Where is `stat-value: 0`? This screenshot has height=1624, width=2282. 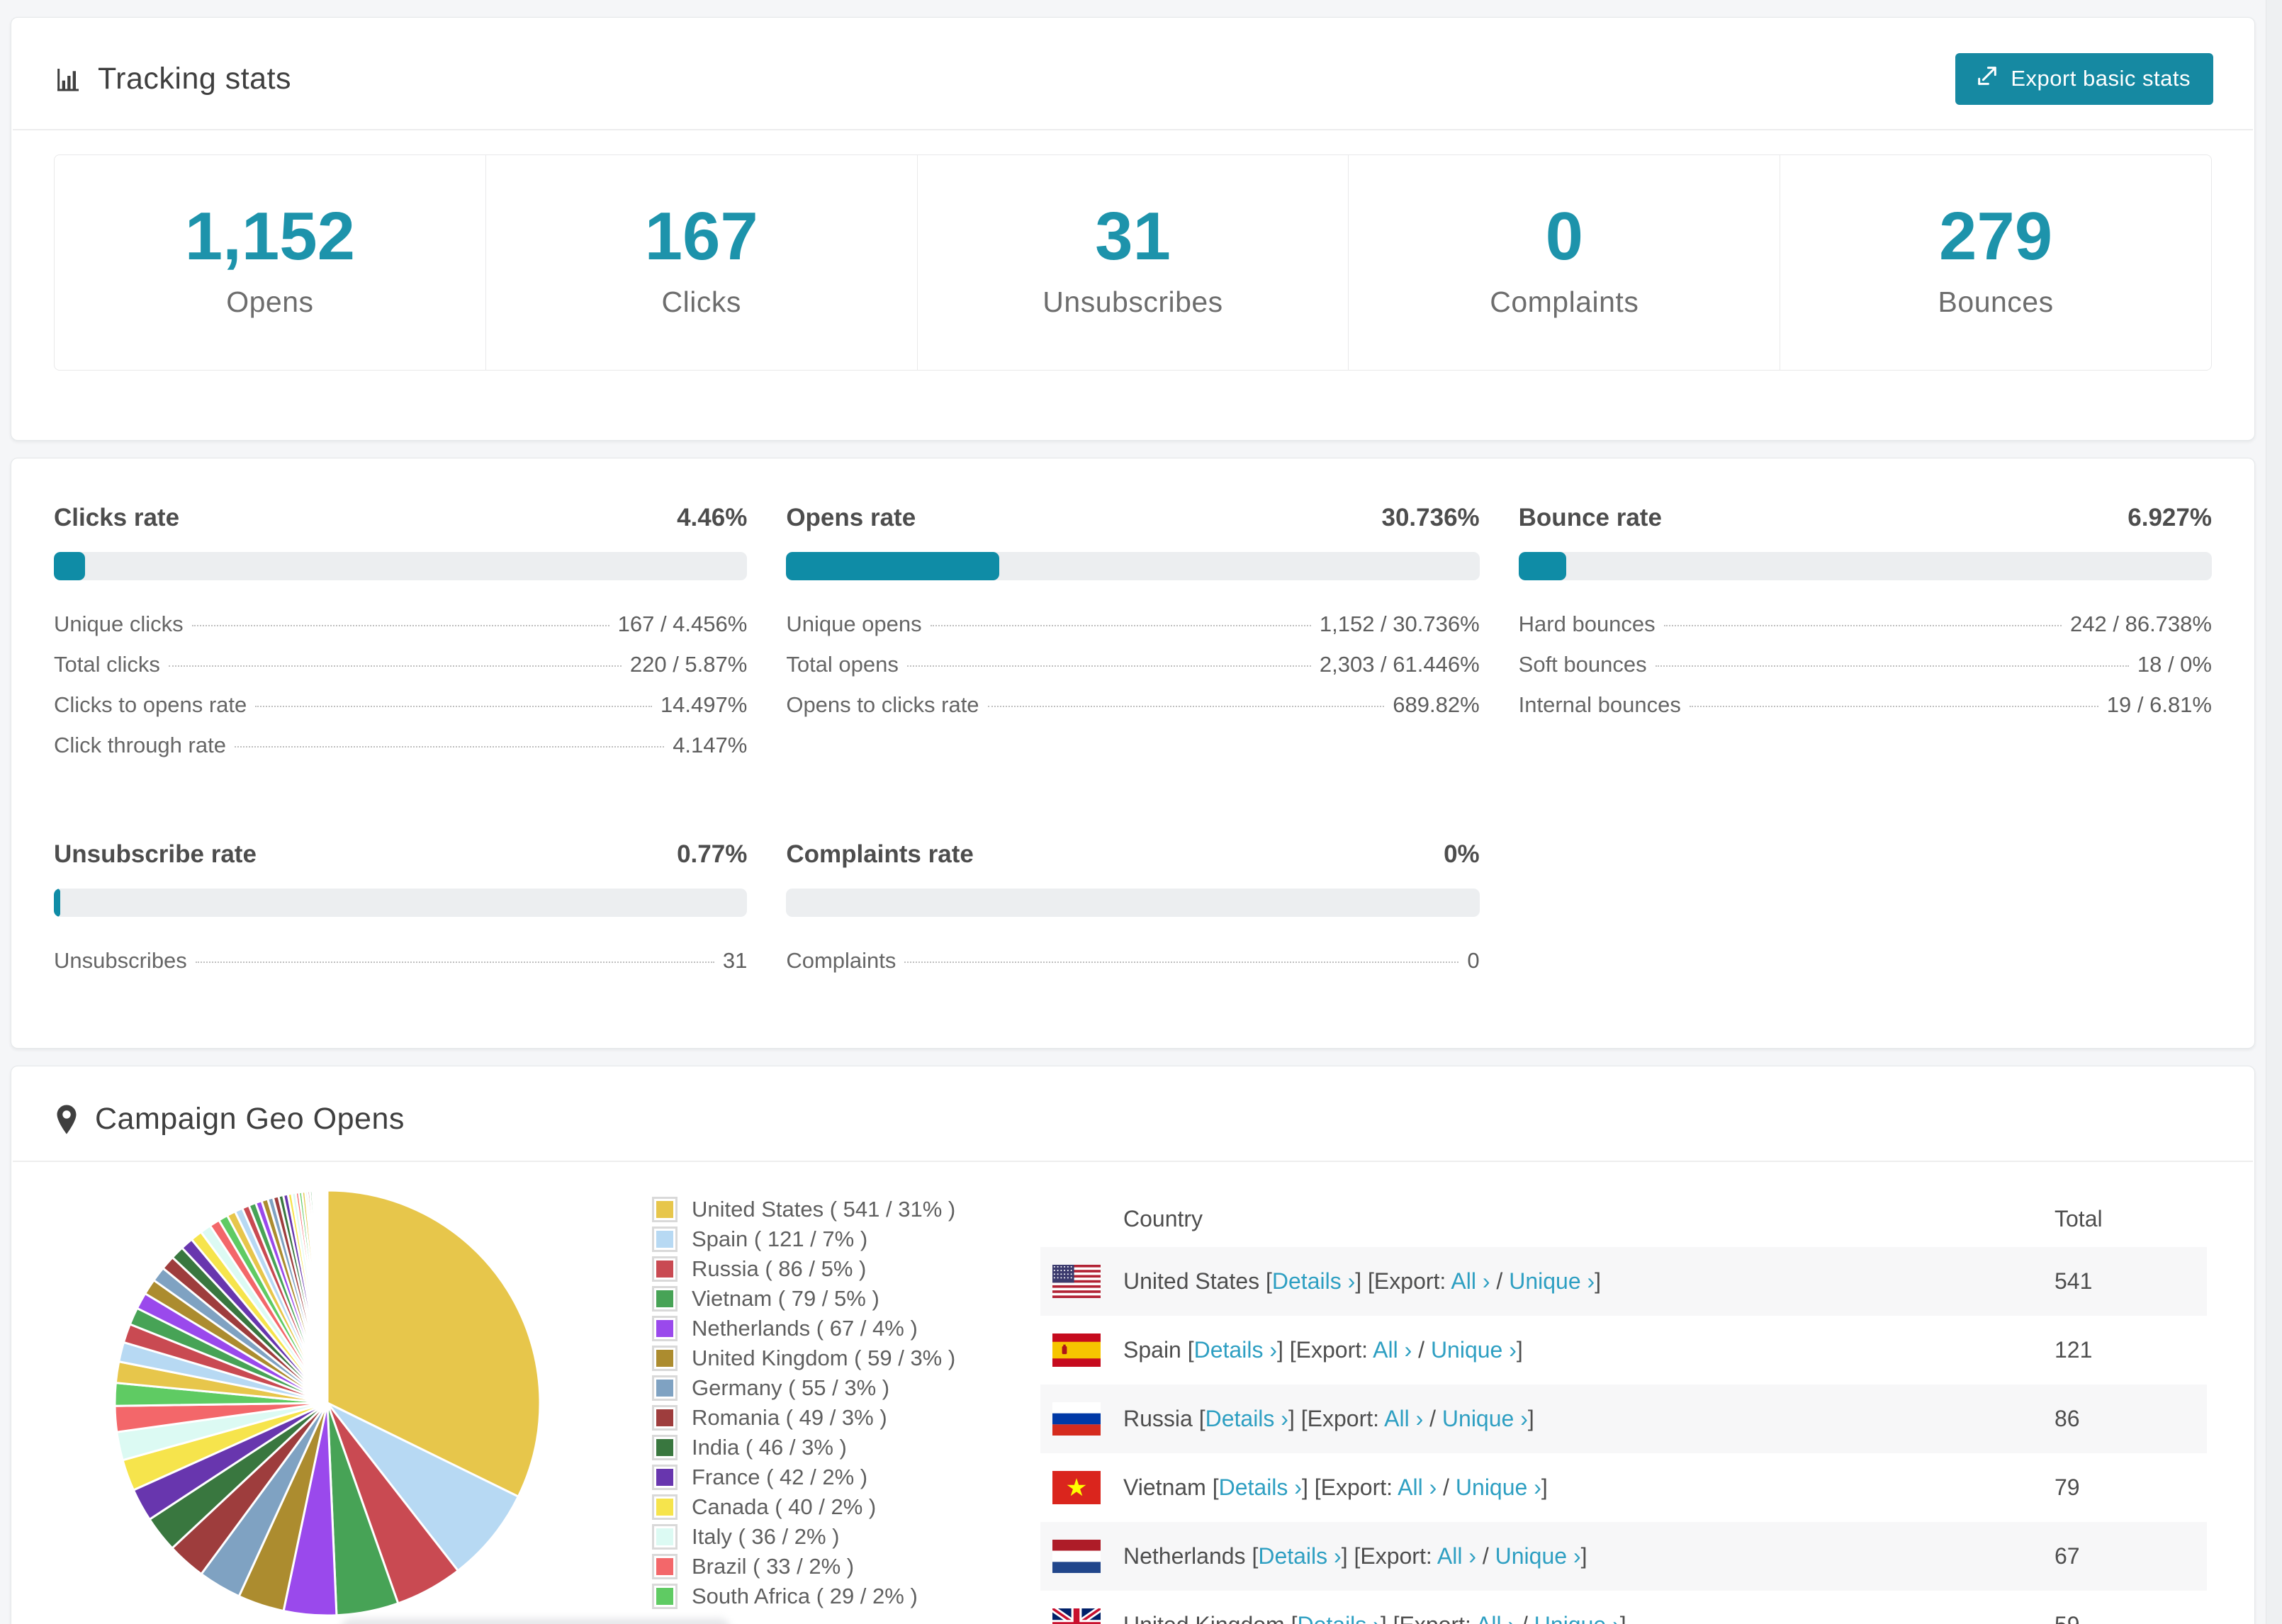
stat-value: 0 is located at coordinates (1564, 236).